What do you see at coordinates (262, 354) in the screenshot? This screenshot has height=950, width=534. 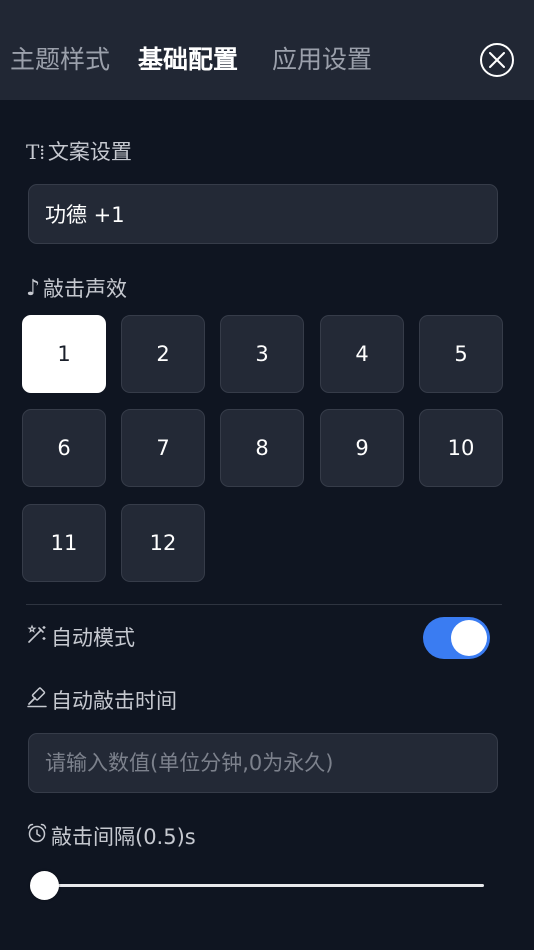 I see `sound-option-3: 3` at bounding box center [262, 354].